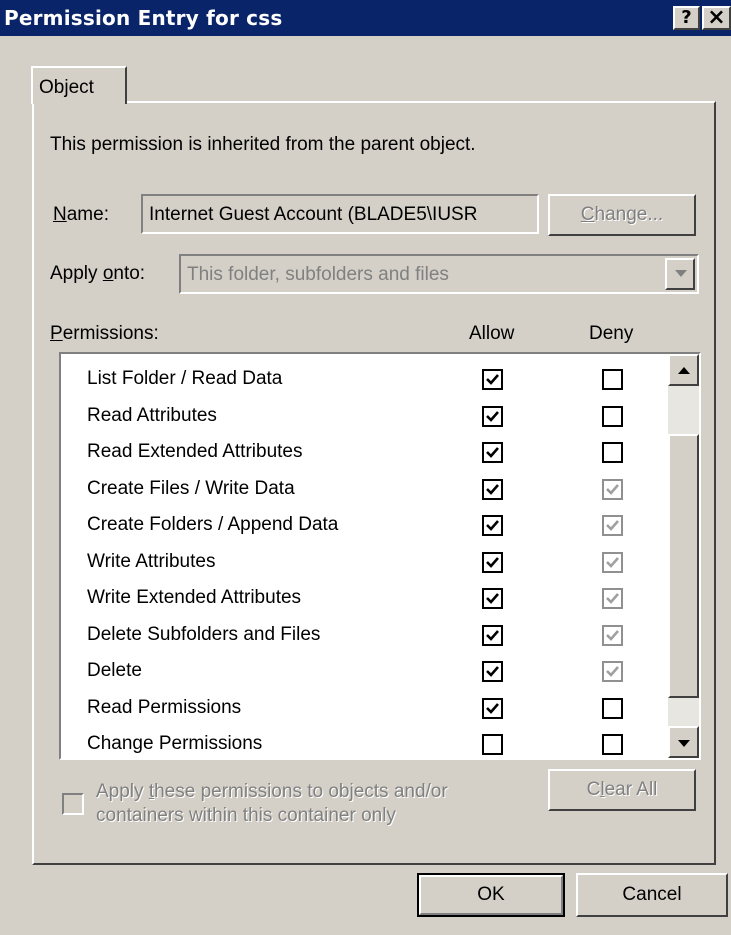  What do you see at coordinates (318, 274) in the screenshot?
I see `apply-onto-value: This folder, subfolders and files` at bounding box center [318, 274].